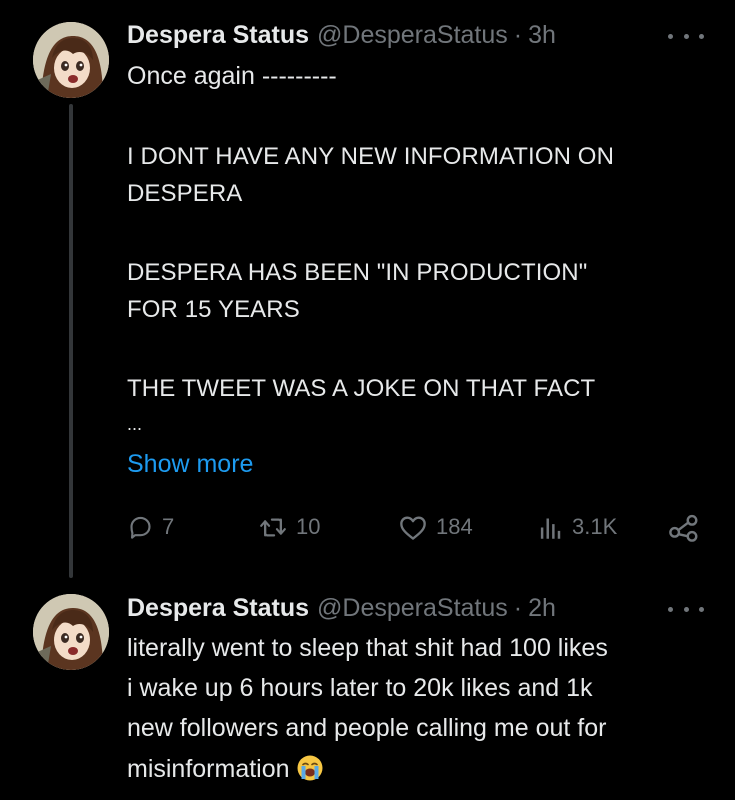 The height and width of the screenshot is (800, 735). I want to click on reply-count: 7, so click(168, 526).